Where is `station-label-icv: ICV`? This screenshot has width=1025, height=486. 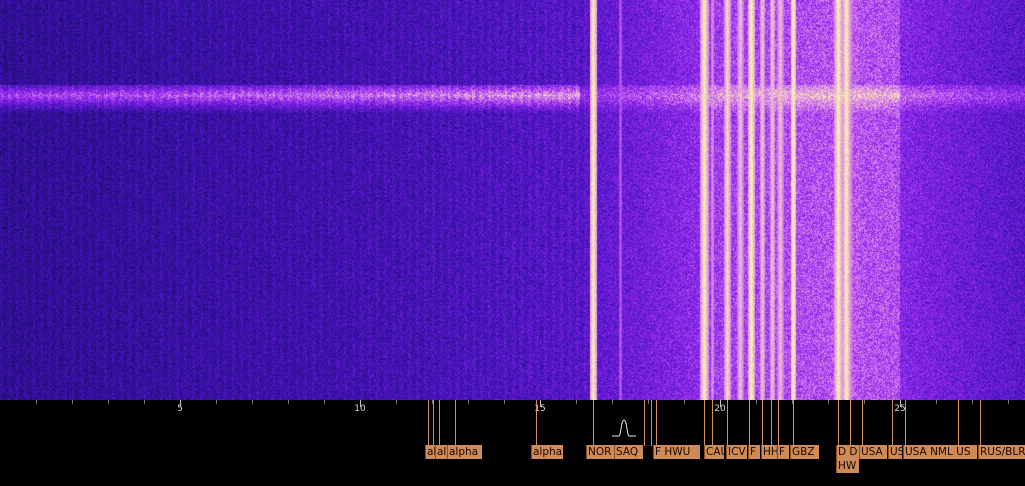
station-label-icv: ICV is located at coordinates (736, 452).